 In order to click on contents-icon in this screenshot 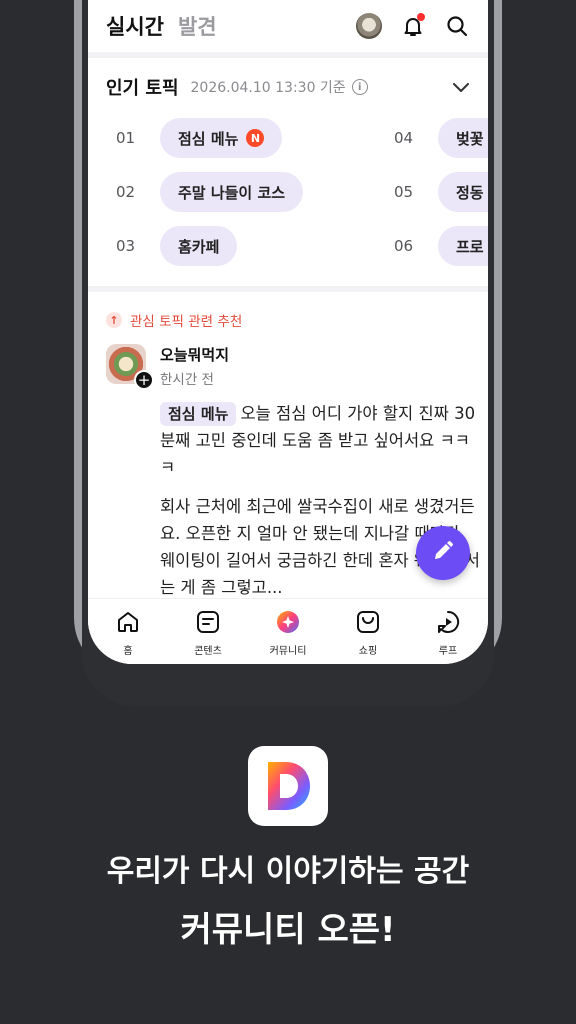, I will do `click(208, 624)`.